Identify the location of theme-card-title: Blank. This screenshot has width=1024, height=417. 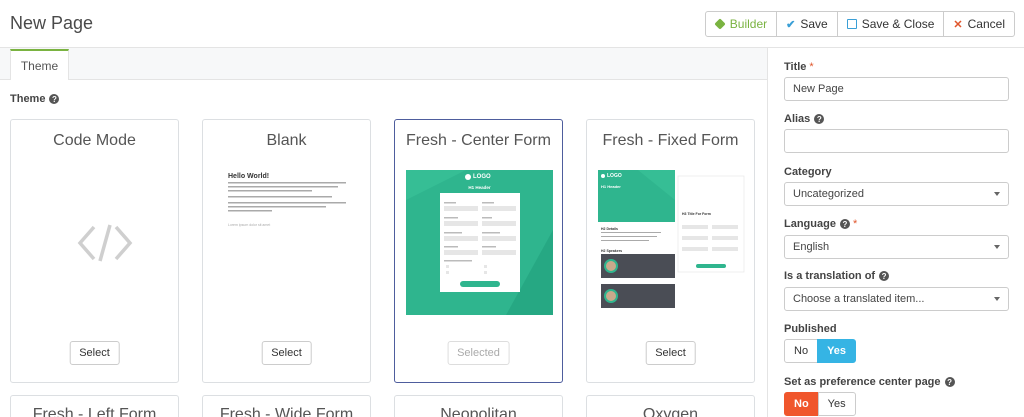
(286, 140).